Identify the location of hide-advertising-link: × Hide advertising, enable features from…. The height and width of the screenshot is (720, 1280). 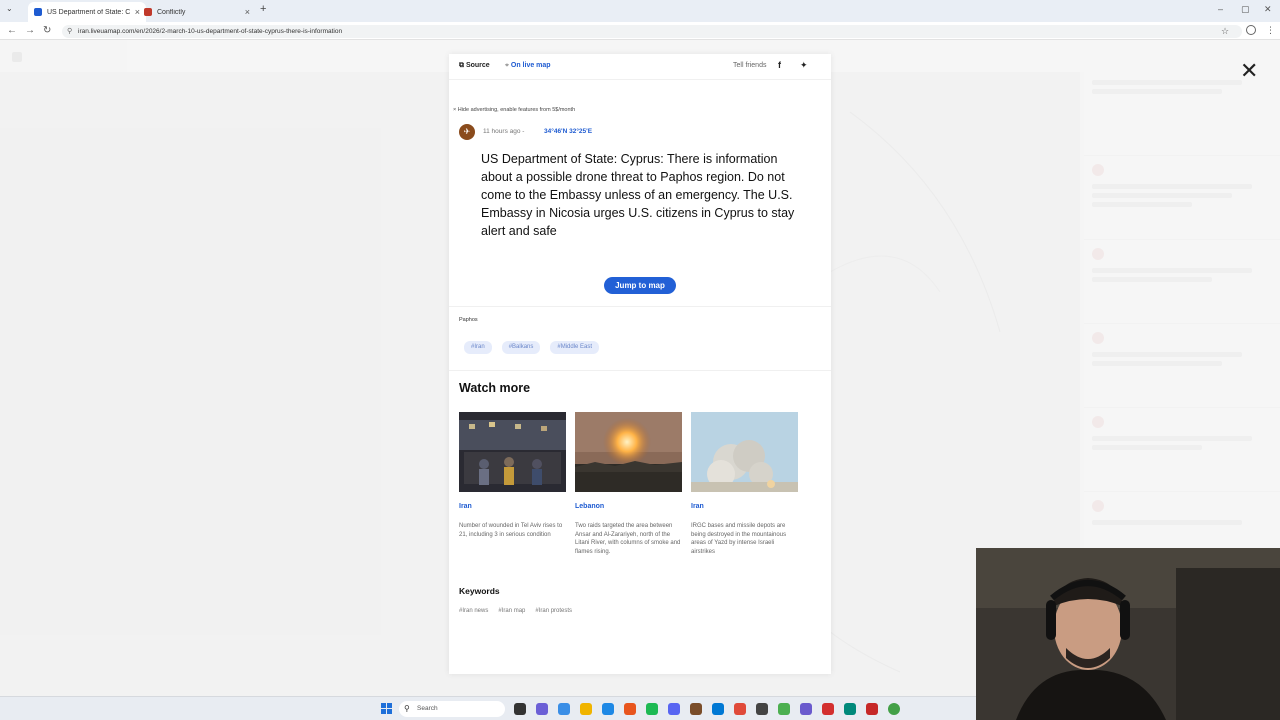
(514, 110).